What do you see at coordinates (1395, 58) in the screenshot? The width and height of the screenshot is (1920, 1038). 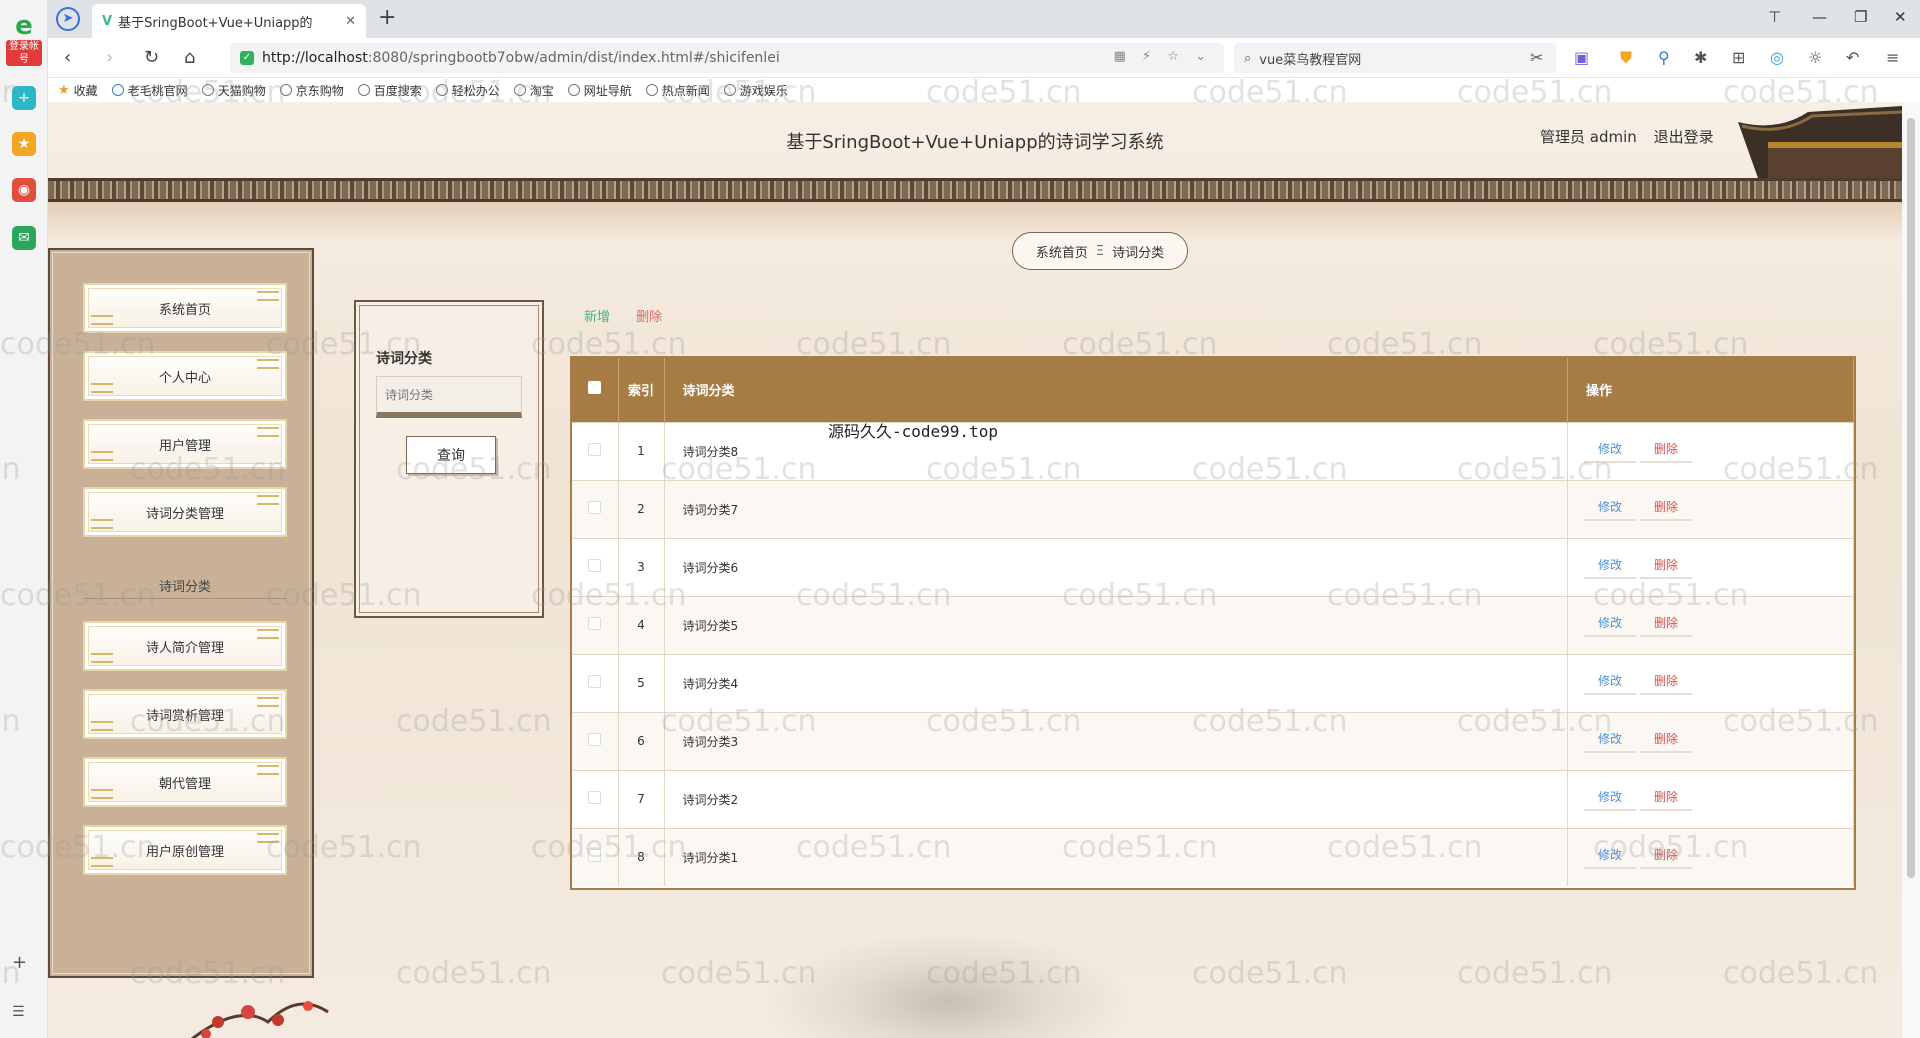 I see `browser-search-field: ⌕ vue菜鸟教程官网` at bounding box center [1395, 58].